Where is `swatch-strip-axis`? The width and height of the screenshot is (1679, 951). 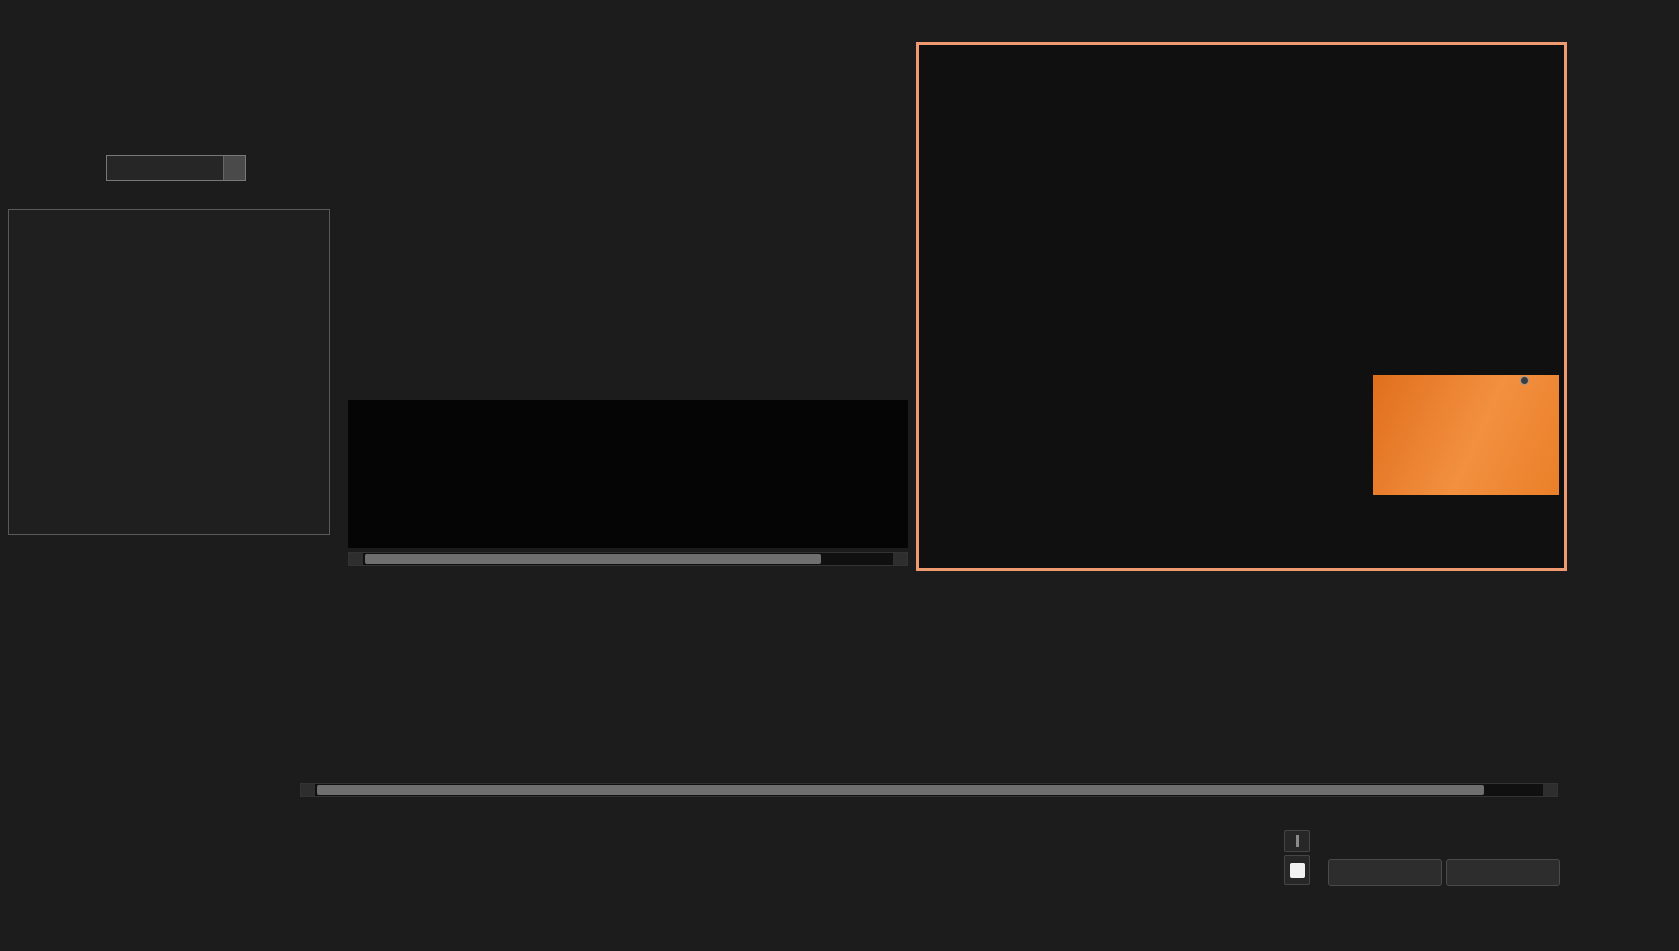 swatch-strip-axis is located at coordinates (356, 474).